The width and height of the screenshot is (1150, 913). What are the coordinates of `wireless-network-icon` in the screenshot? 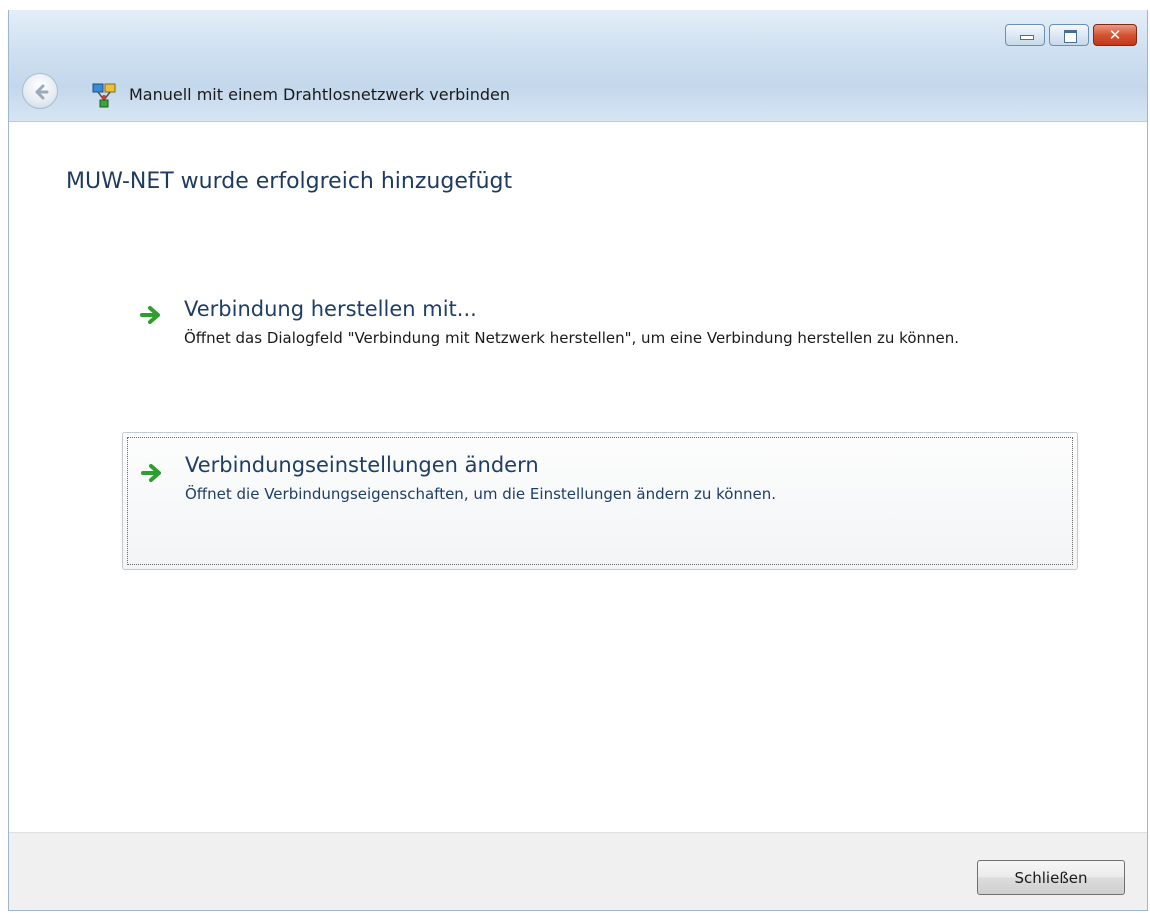 It's located at (104, 95).